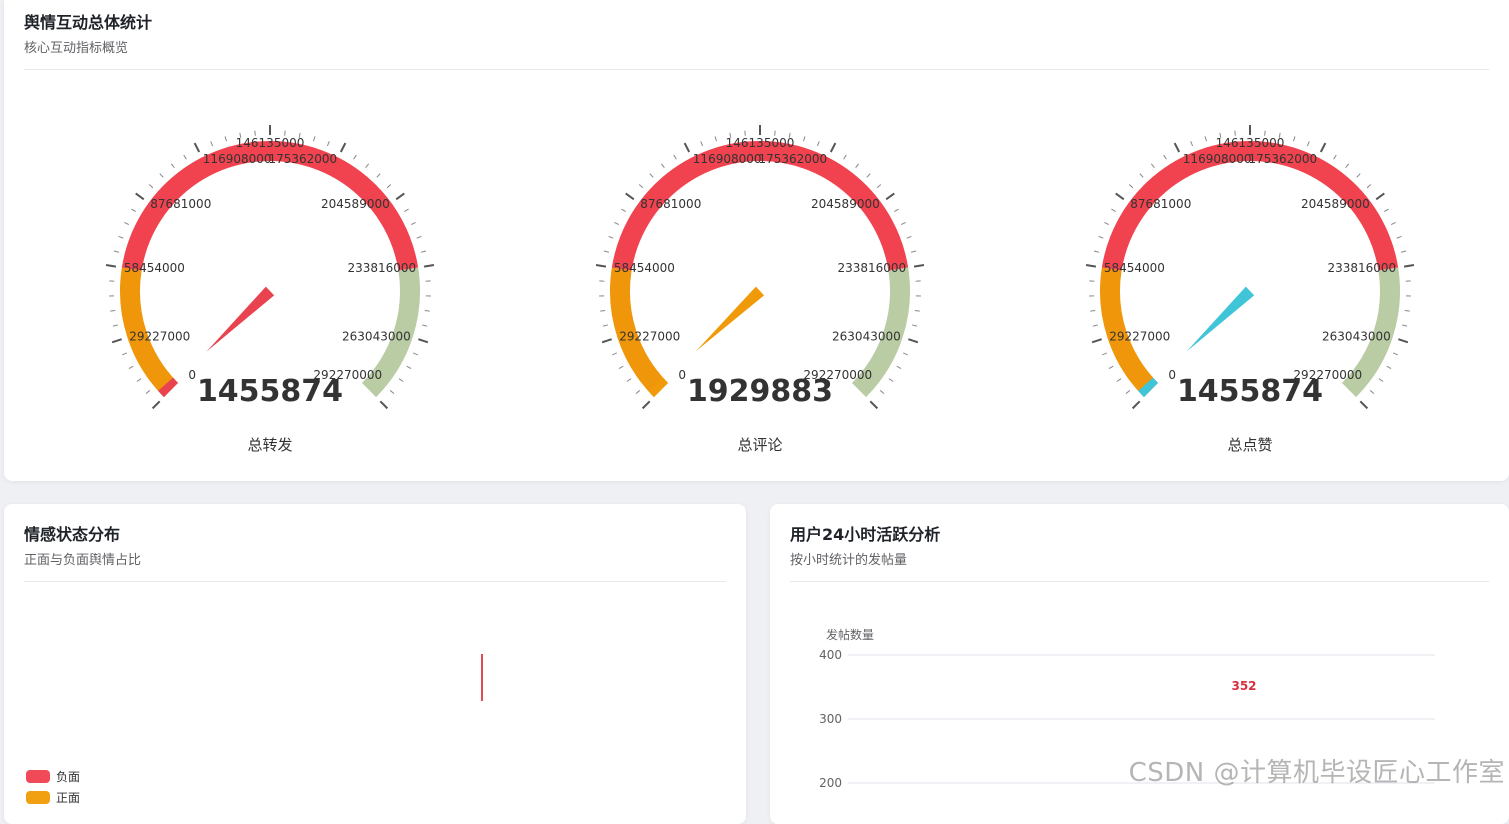 Image resolution: width=1509 pixels, height=824 pixels. Describe the element at coordinates (375, 561) in the screenshot. I see `sentiment-subtitle: 正面与负面舆情占比` at that location.